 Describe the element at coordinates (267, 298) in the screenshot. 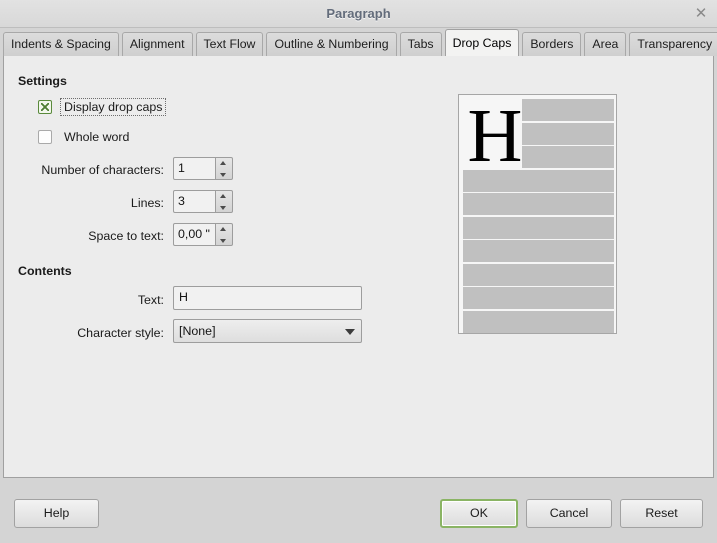

I see `text-input: H` at that location.